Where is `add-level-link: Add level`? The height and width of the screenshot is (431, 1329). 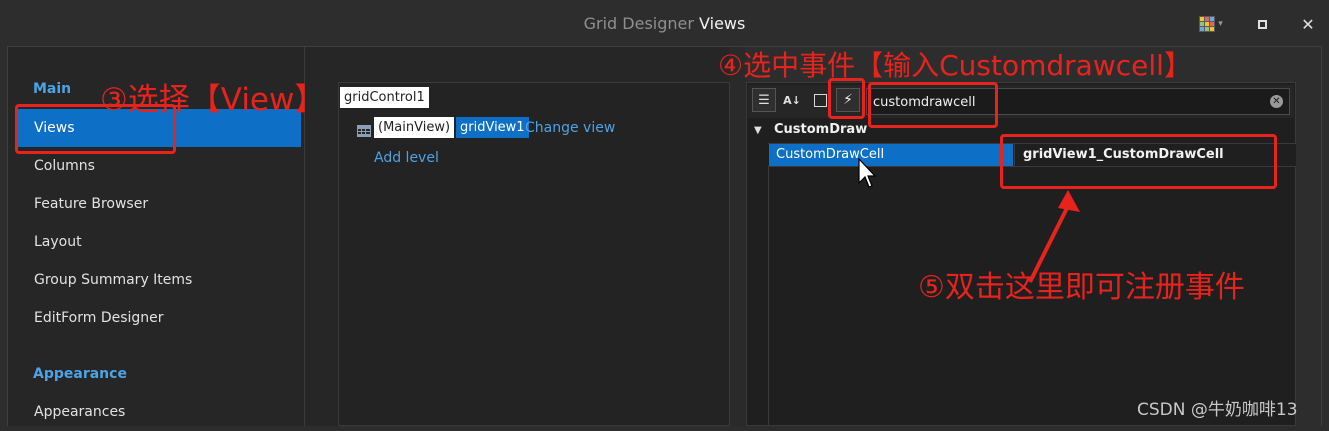
add-level-link: Add level is located at coordinates (406, 158).